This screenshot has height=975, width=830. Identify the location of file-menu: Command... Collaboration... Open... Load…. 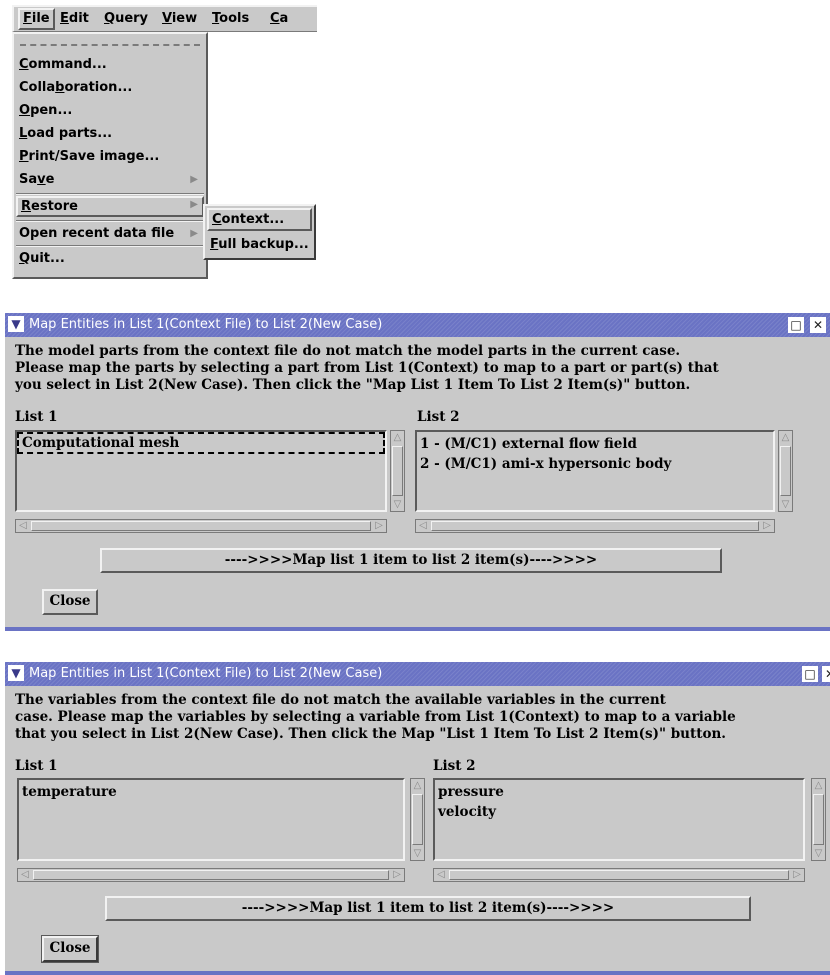
(110, 155).